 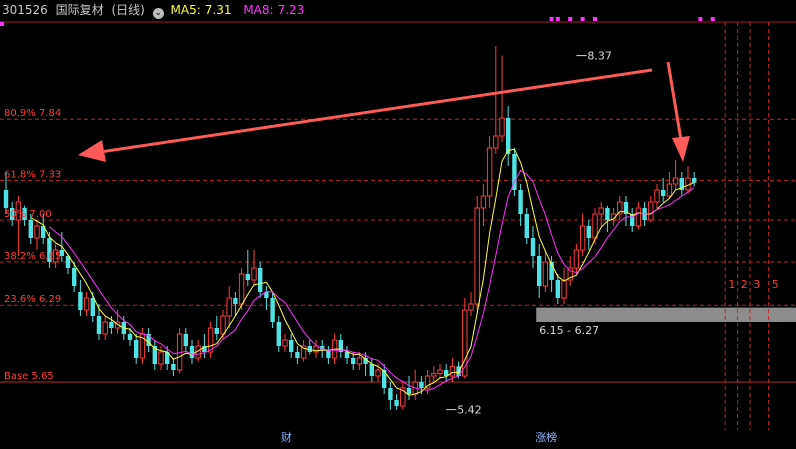 What do you see at coordinates (569, 330) in the screenshot?
I see `price-zone-label: 6.15 - 6.27` at bounding box center [569, 330].